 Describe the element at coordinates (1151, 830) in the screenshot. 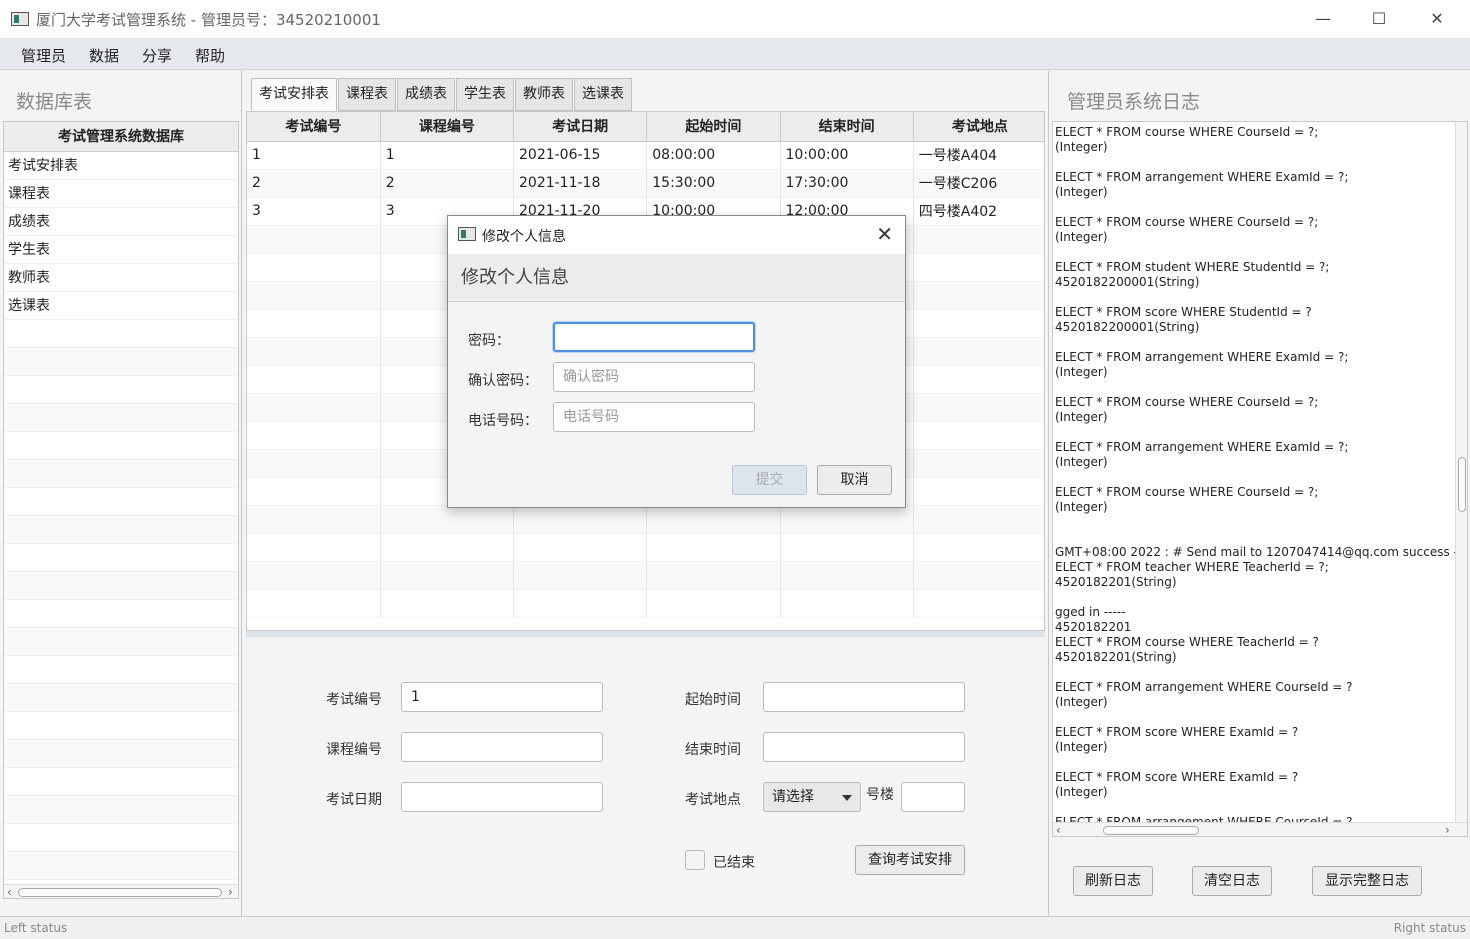

I see `log-hscroll-thumb` at that location.